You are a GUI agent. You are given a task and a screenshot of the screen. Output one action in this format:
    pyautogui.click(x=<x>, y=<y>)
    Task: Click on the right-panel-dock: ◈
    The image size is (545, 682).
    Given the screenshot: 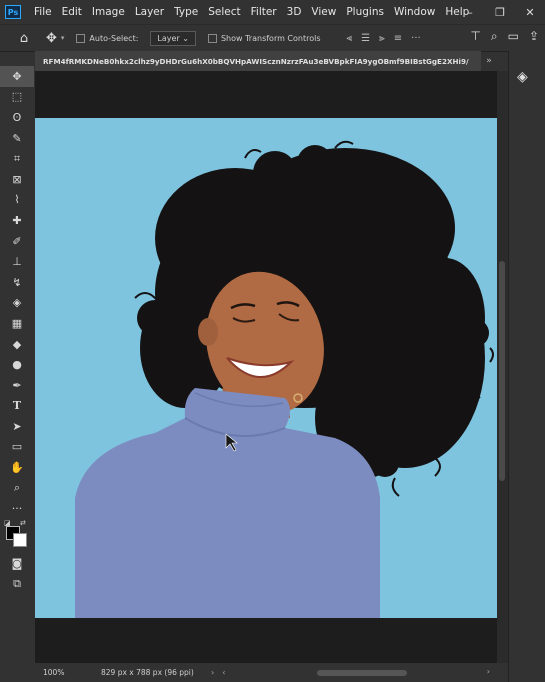 What is the action you would take?
    pyautogui.click(x=526, y=366)
    